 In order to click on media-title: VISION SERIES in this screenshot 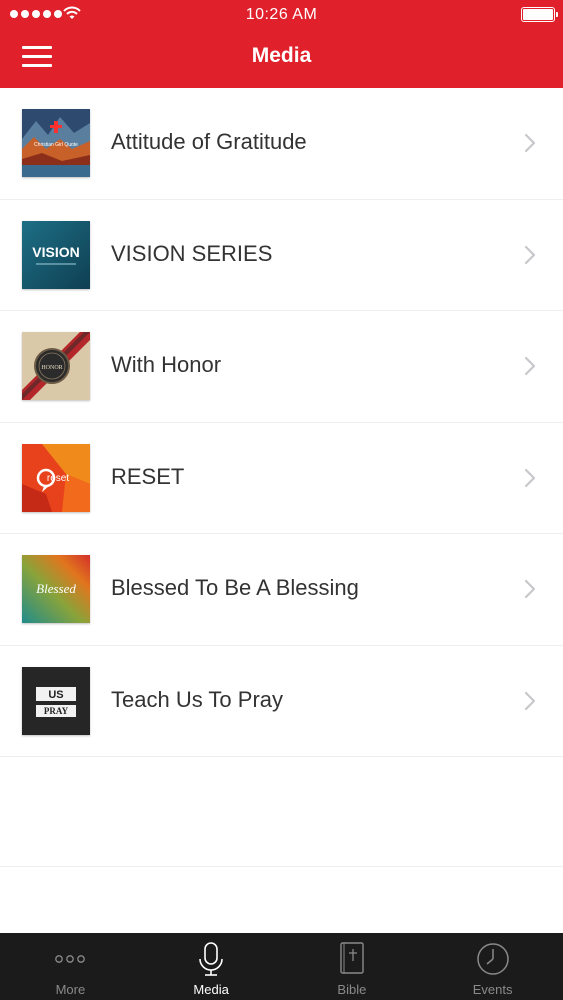, I will do `click(192, 253)`.